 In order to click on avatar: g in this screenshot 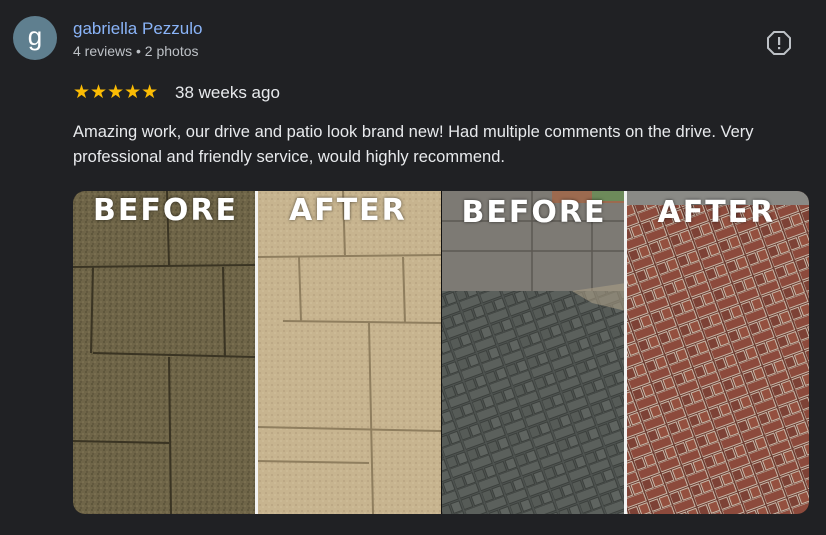, I will do `click(35, 38)`.